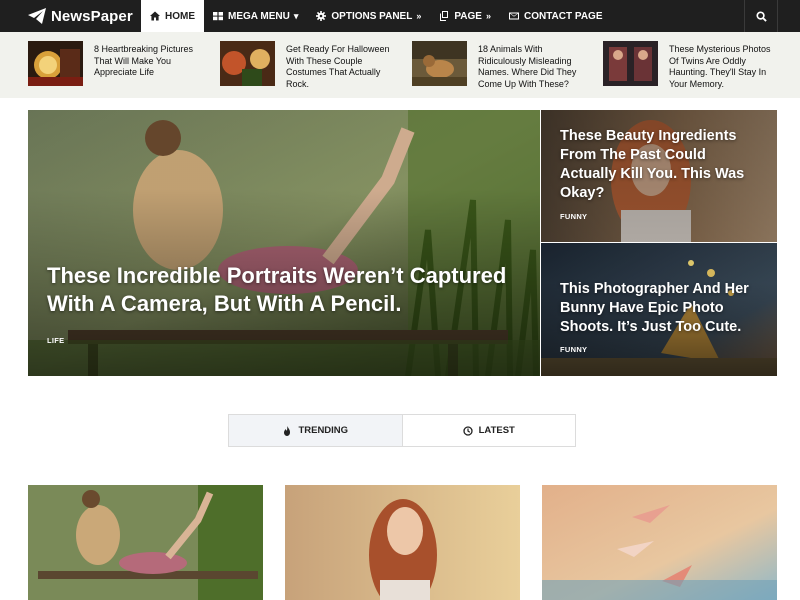  I want to click on menu-item-label: CONTACT PAGE, so click(563, 16).